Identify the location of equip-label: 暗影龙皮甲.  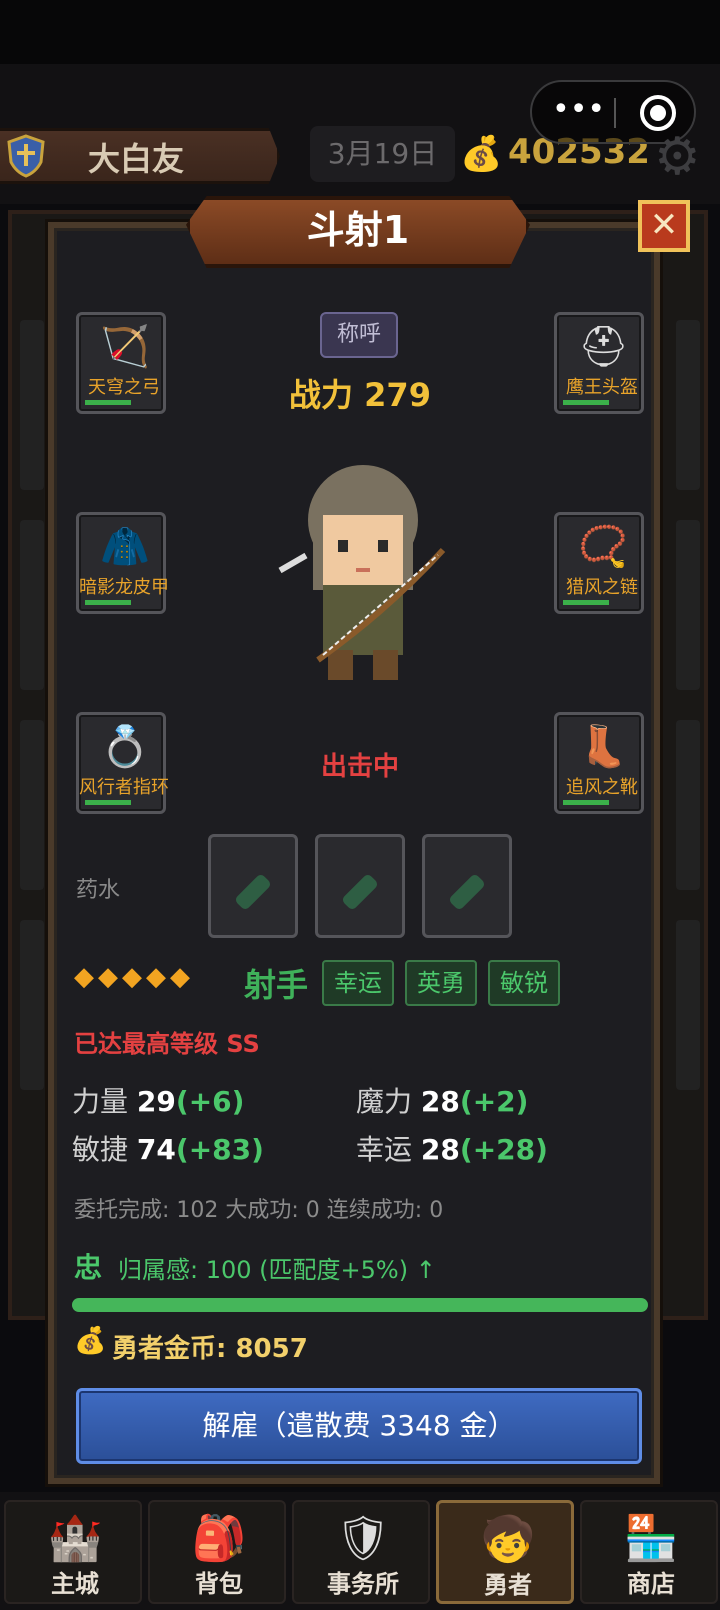
(124, 587).